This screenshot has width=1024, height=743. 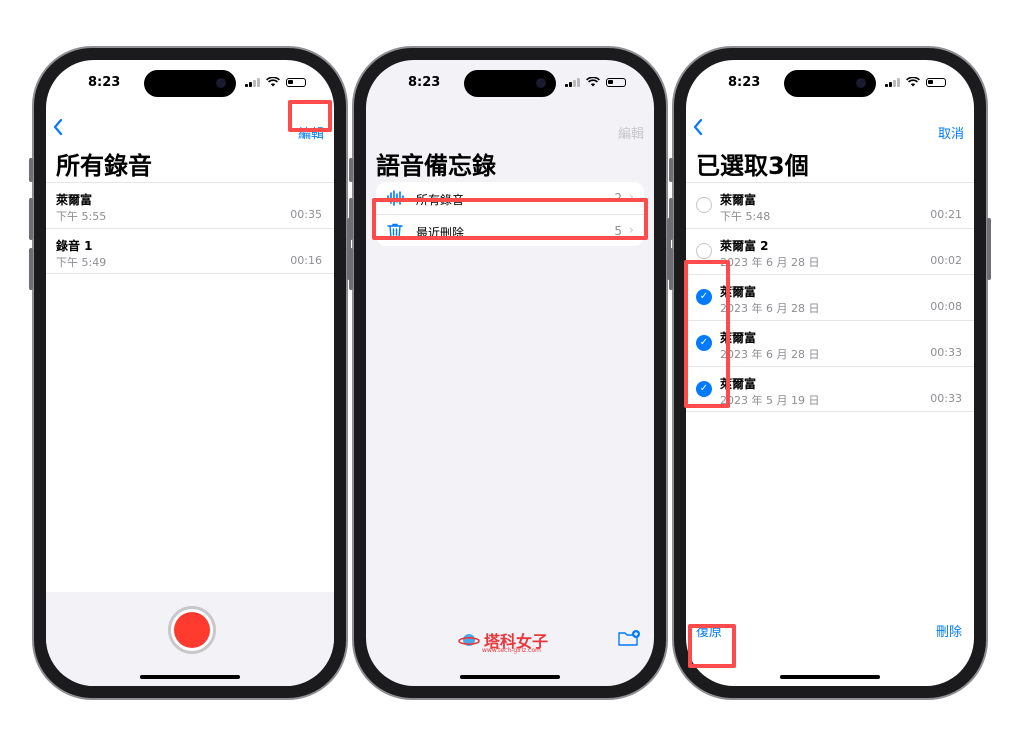 I want to click on recording-date: 下午 5:55, so click(x=81, y=216).